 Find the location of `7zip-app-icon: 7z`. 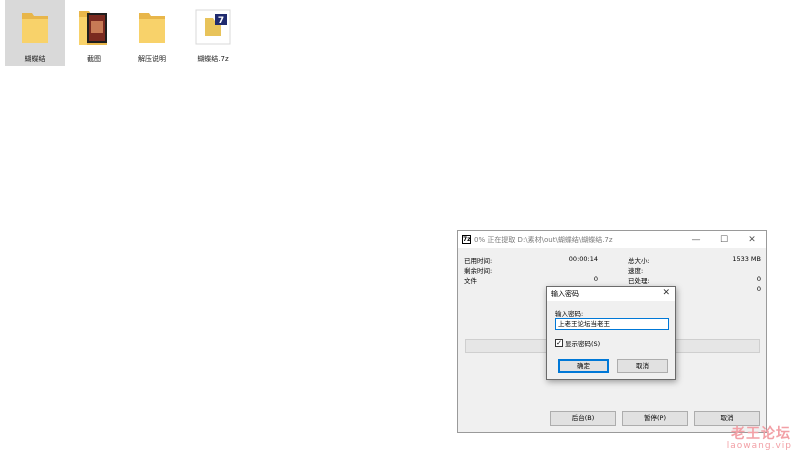

7zip-app-icon: 7z is located at coordinates (466, 239).